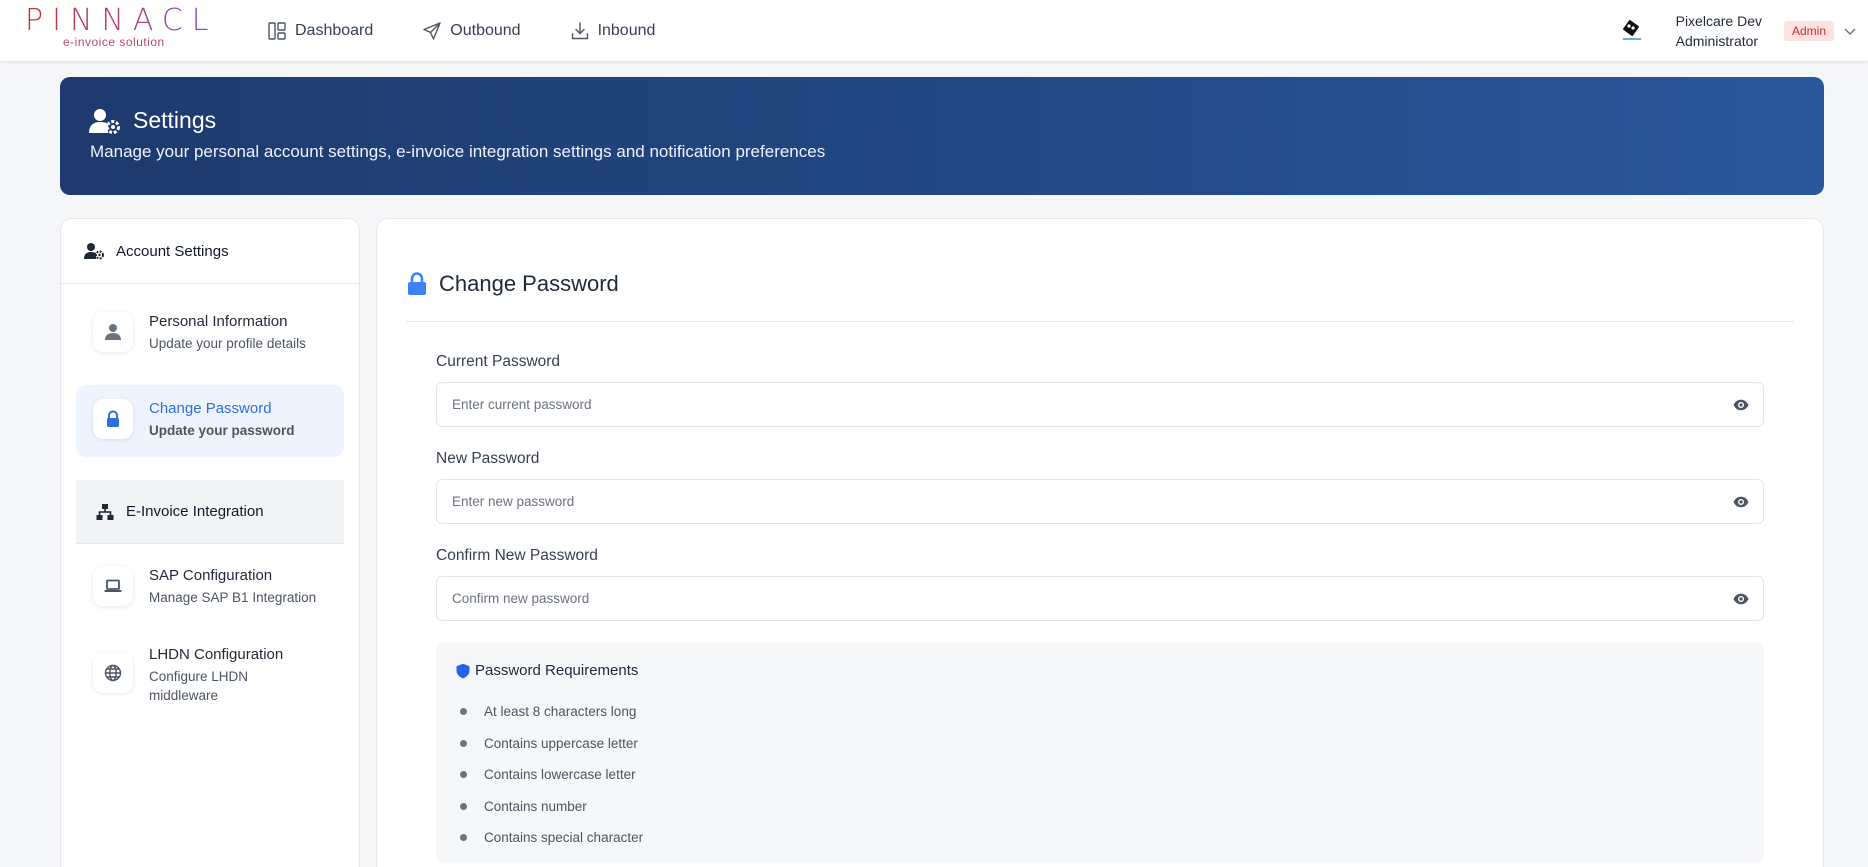 This screenshot has height=867, width=1868. Describe the element at coordinates (1717, 41) in the screenshot. I see `user-title: Administrator` at that location.